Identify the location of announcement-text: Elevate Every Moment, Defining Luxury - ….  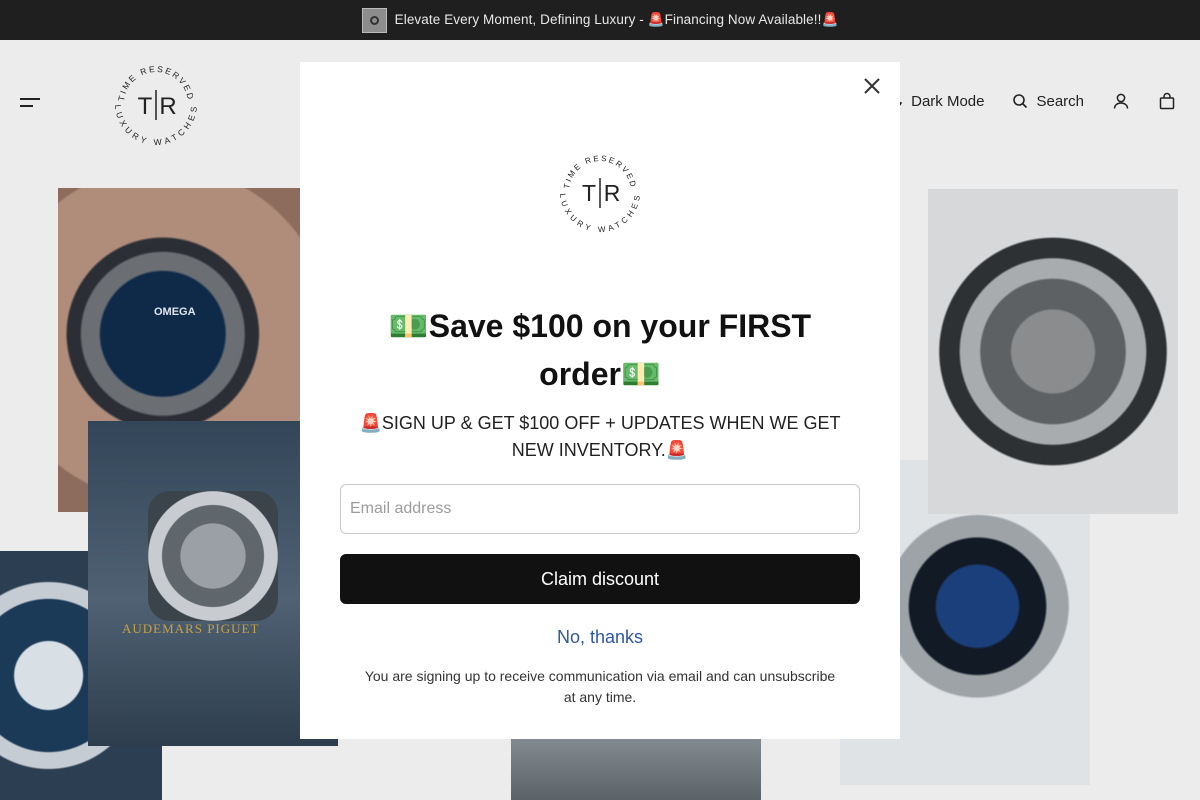
(616, 19).